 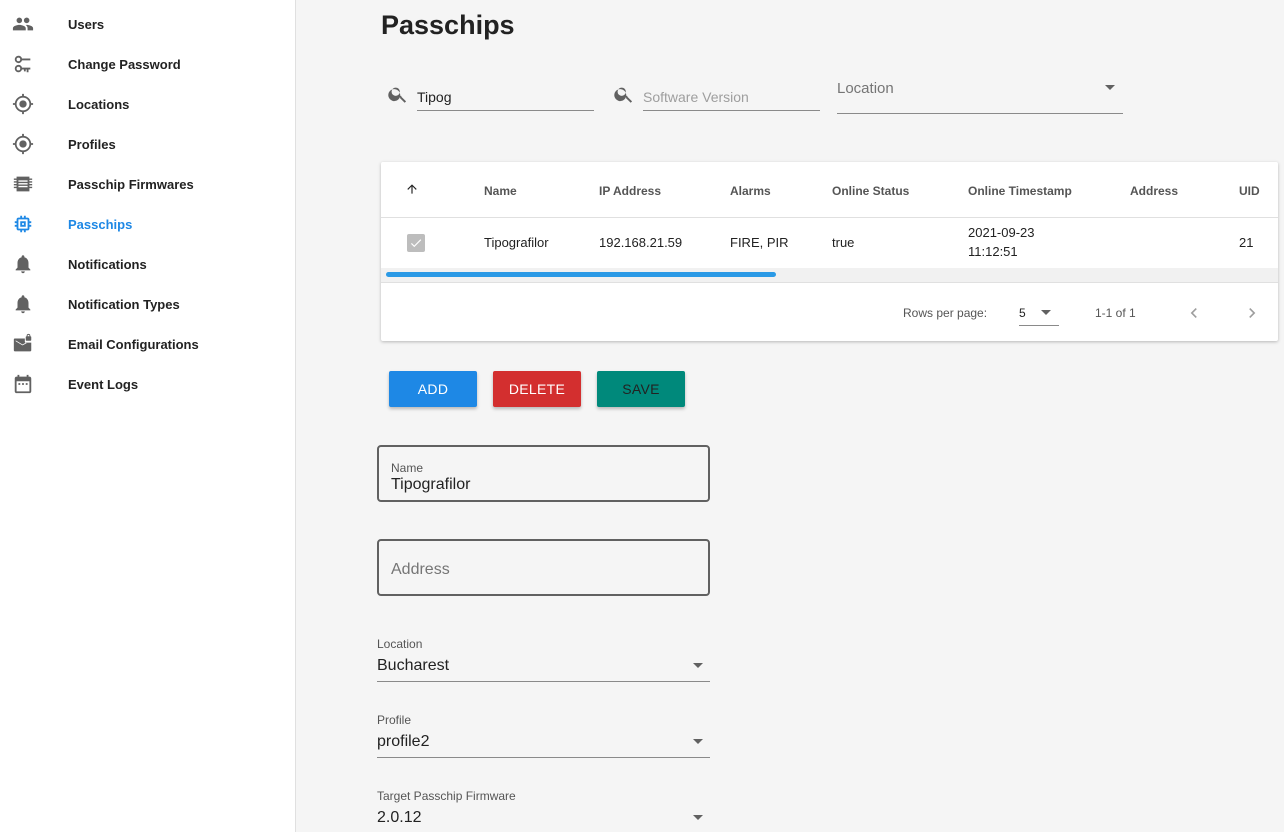 I want to click on row-checkbox, so click(x=416, y=243).